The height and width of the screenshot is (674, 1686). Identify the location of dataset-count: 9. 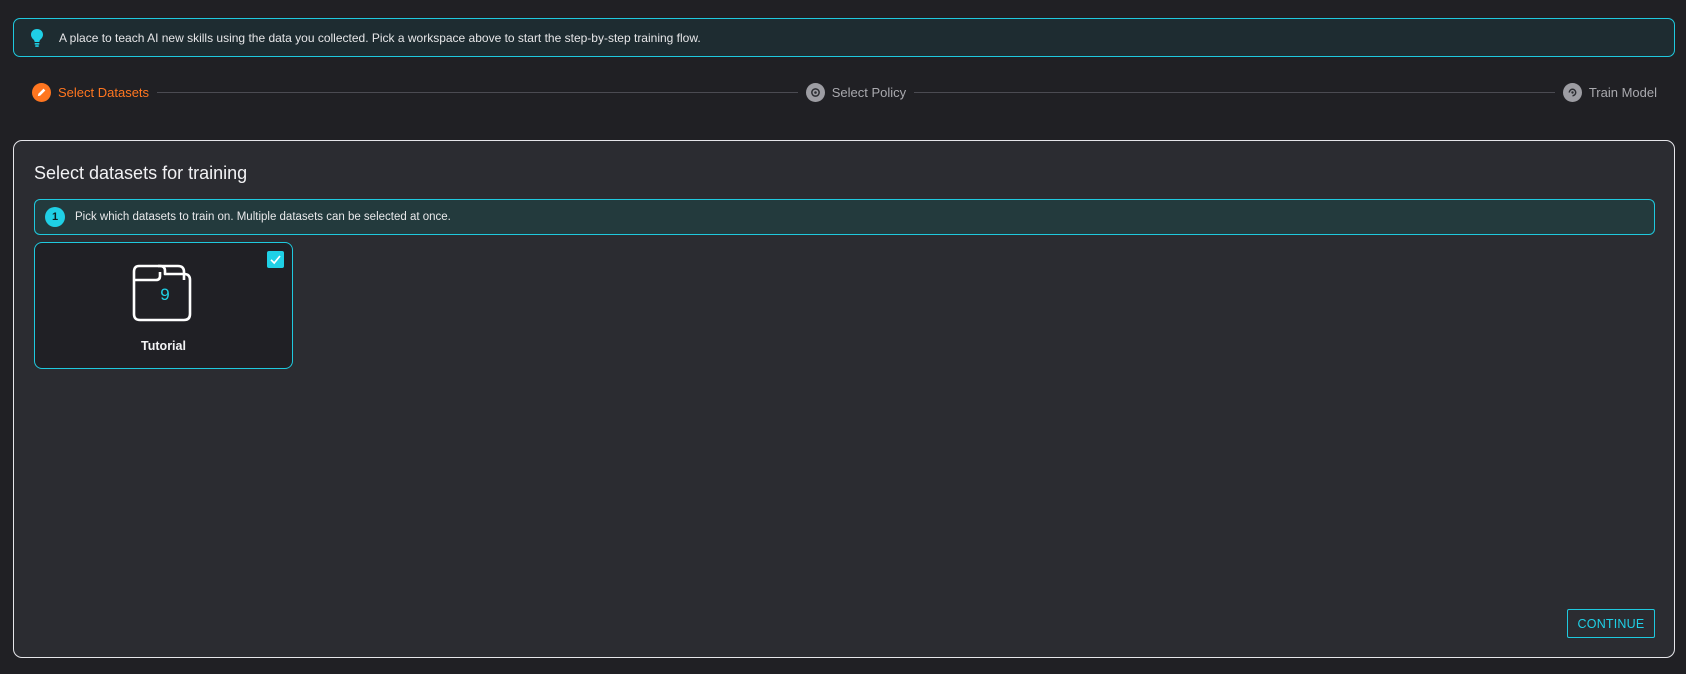
(165, 294).